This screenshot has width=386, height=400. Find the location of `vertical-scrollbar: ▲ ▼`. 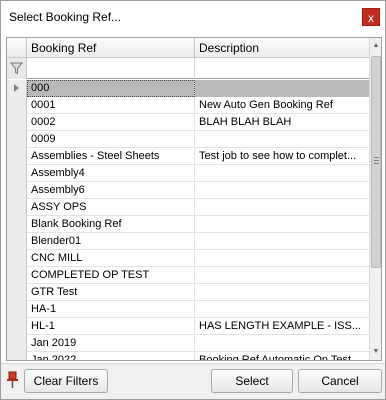

vertical-scrollbar: ▲ ▼ is located at coordinates (375, 199).